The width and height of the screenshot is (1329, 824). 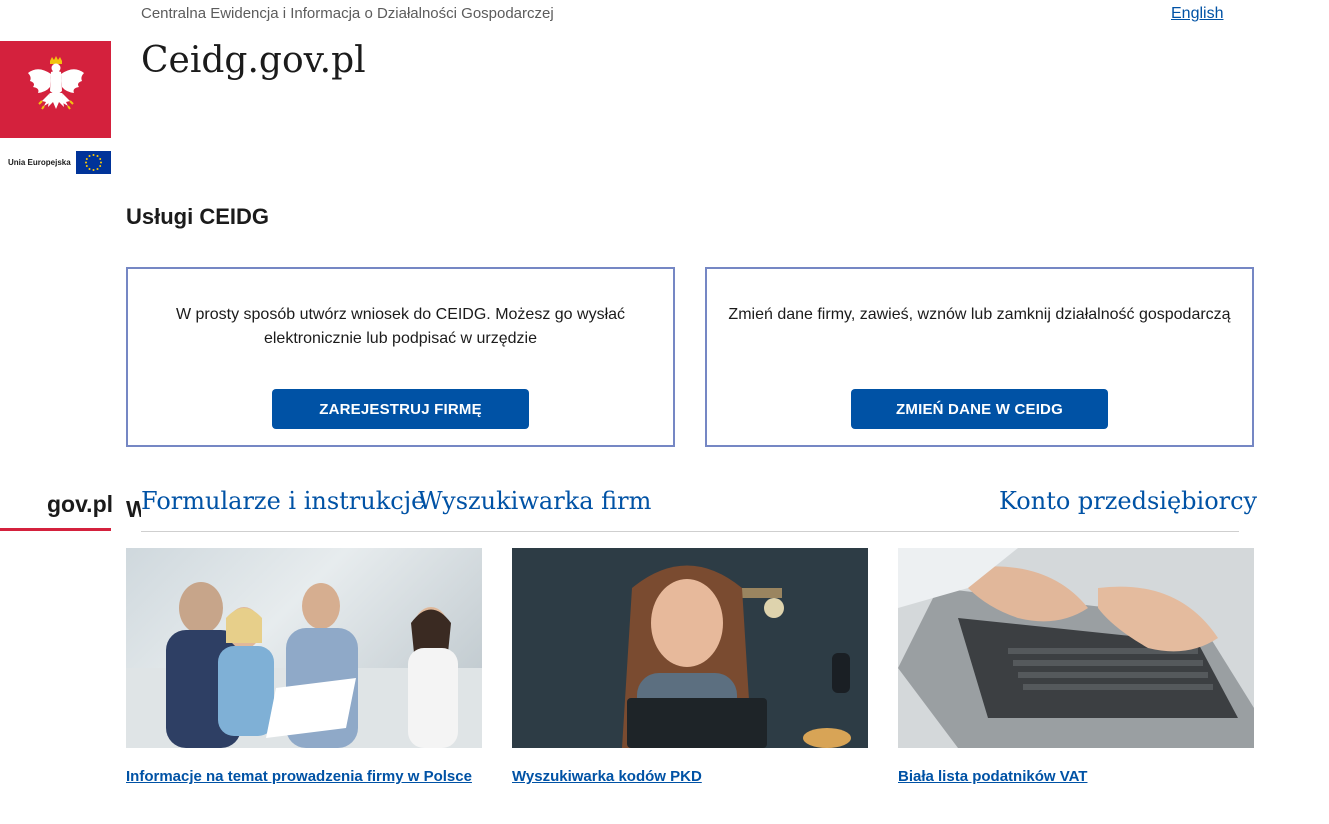 I want to click on eu-flag-icon, so click(x=93, y=162).